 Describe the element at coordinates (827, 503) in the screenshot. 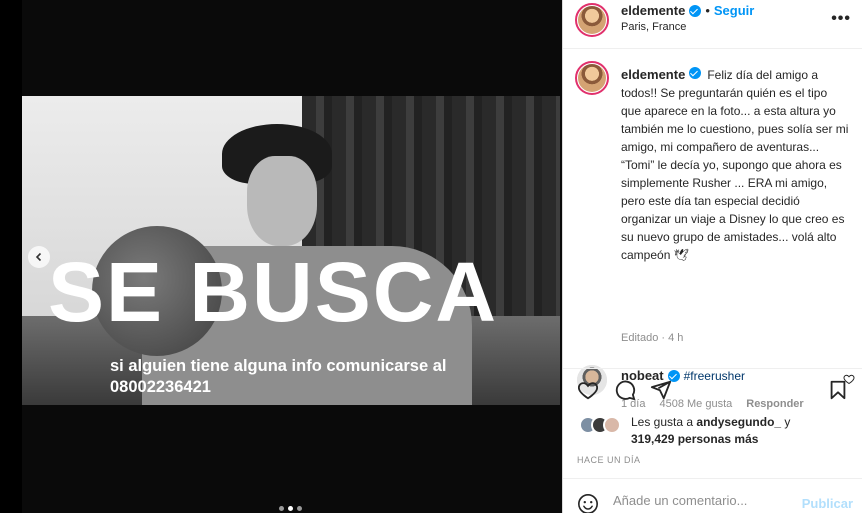

I see `publish-button: Publicar` at that location.